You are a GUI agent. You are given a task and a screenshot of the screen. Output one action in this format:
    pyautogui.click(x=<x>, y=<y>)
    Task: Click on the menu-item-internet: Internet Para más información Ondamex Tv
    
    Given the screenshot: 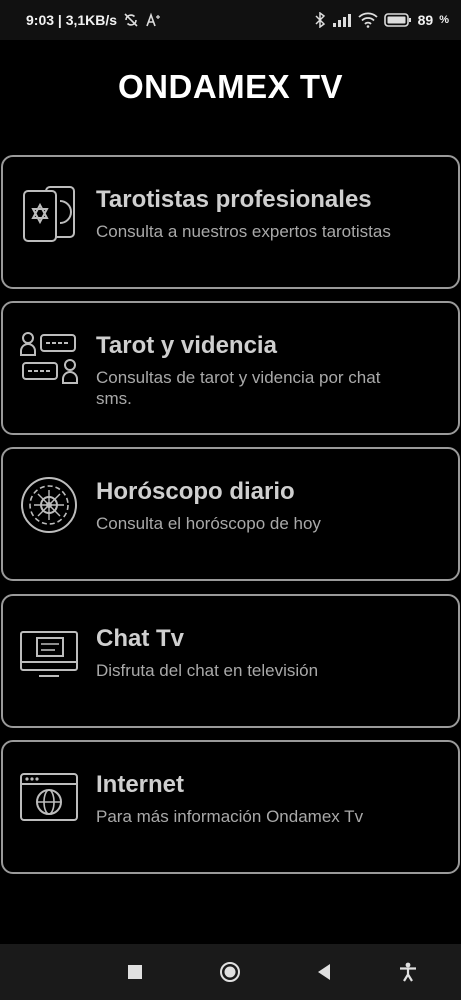 What is the action you would take?
    pyautogui.click(x=230, y=807)
    